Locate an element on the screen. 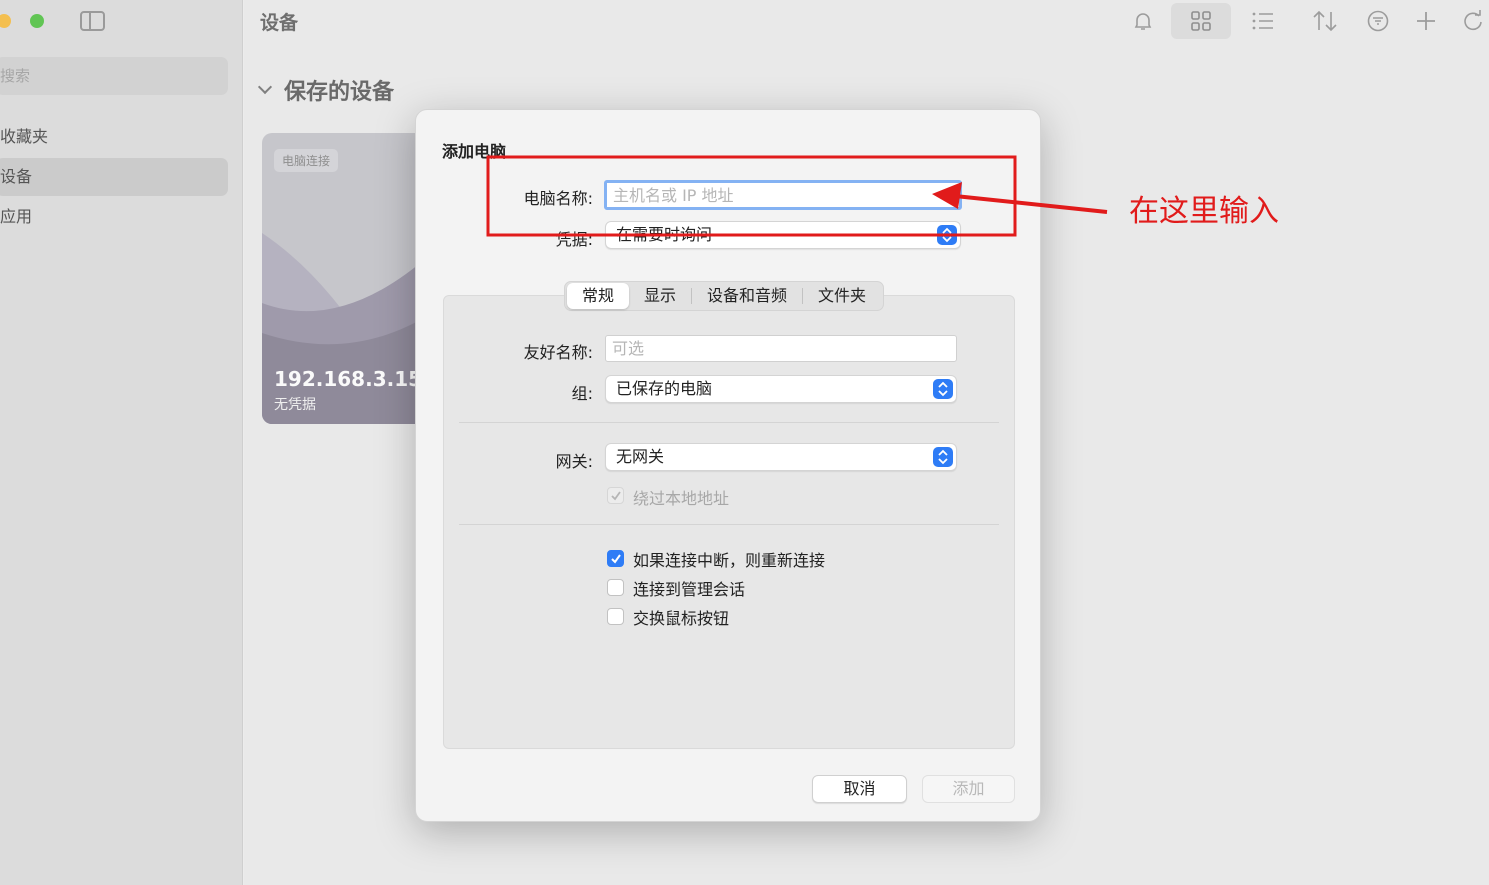 The image size is (1489, 885). annotation-arrow-line is located at coordinates (1031, 204).